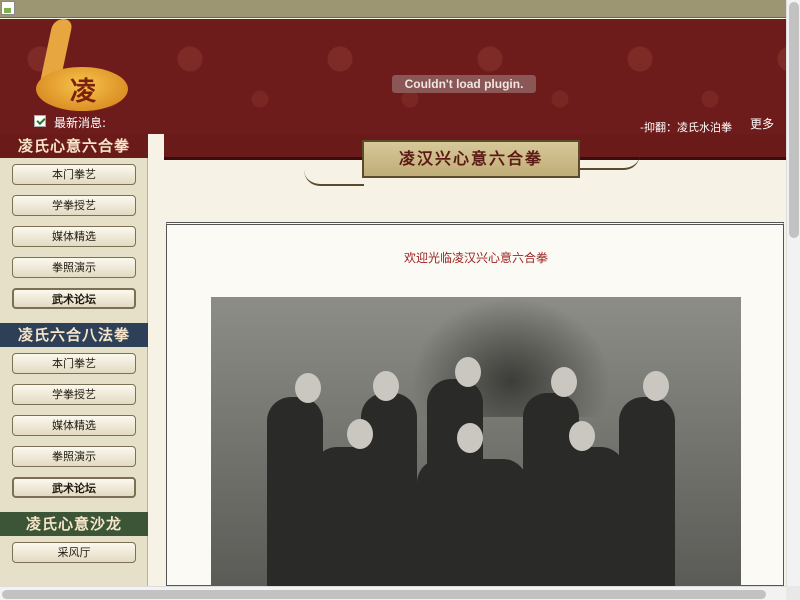  Describe the element at coordinates (334, 178) in the screenshot. I see `scroll-ribbon-left` at that location.